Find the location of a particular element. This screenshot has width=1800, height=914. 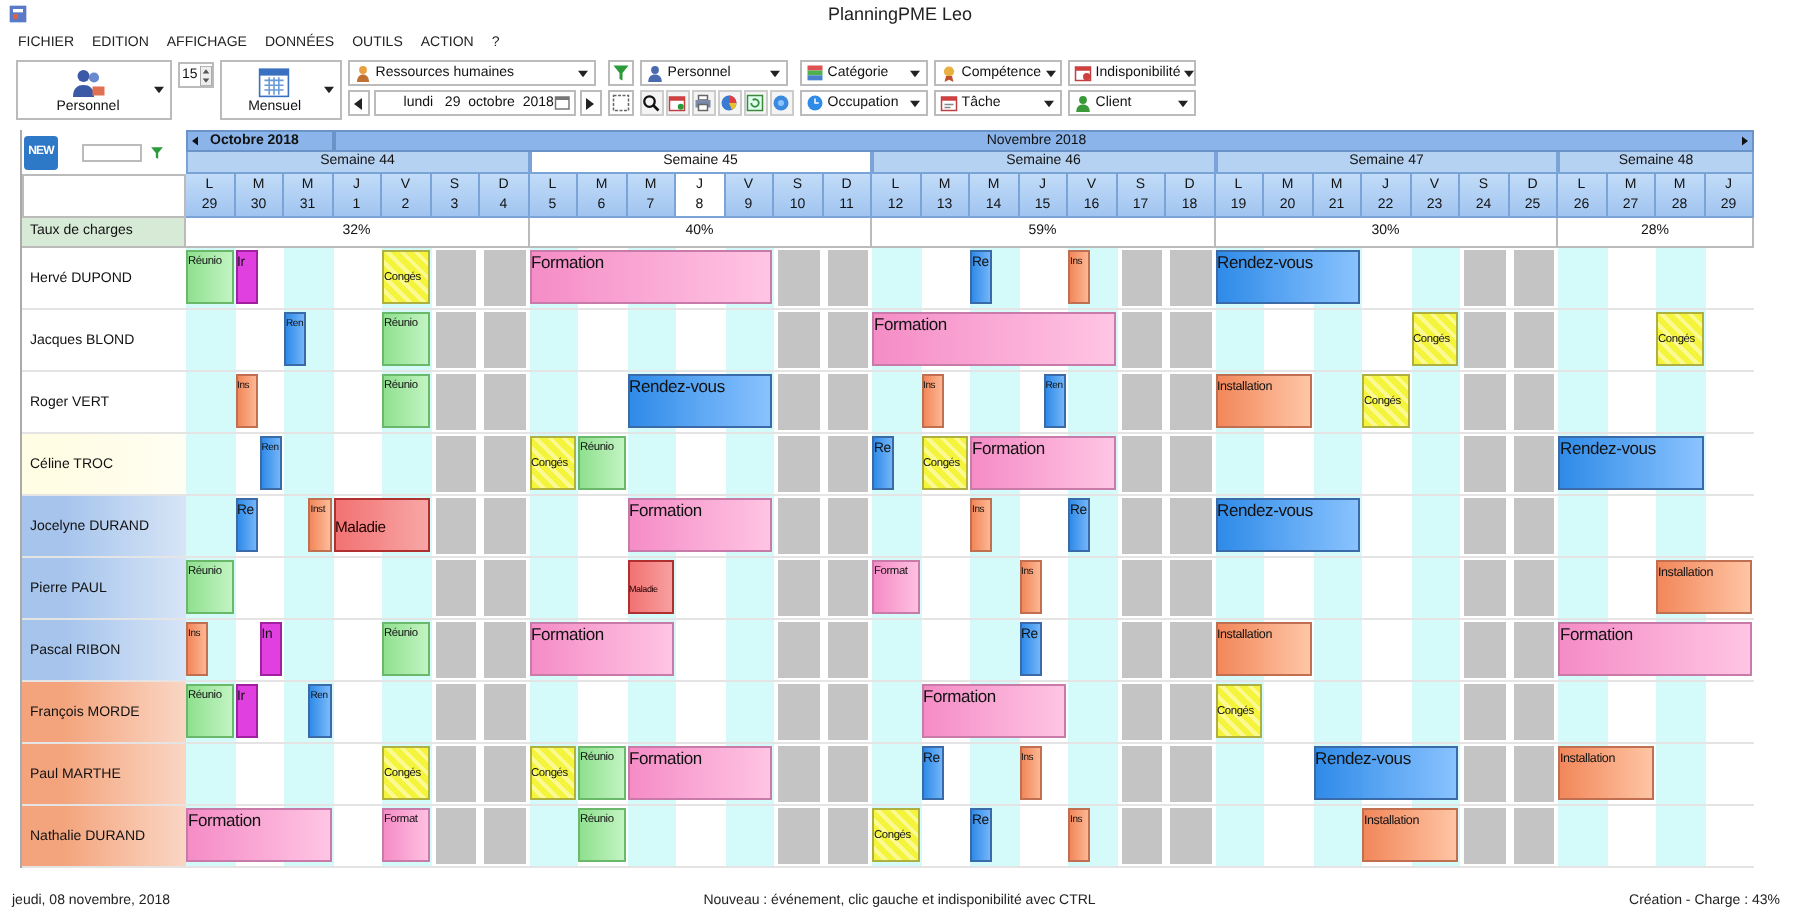

people-icon is located at coordinates (88, 82).